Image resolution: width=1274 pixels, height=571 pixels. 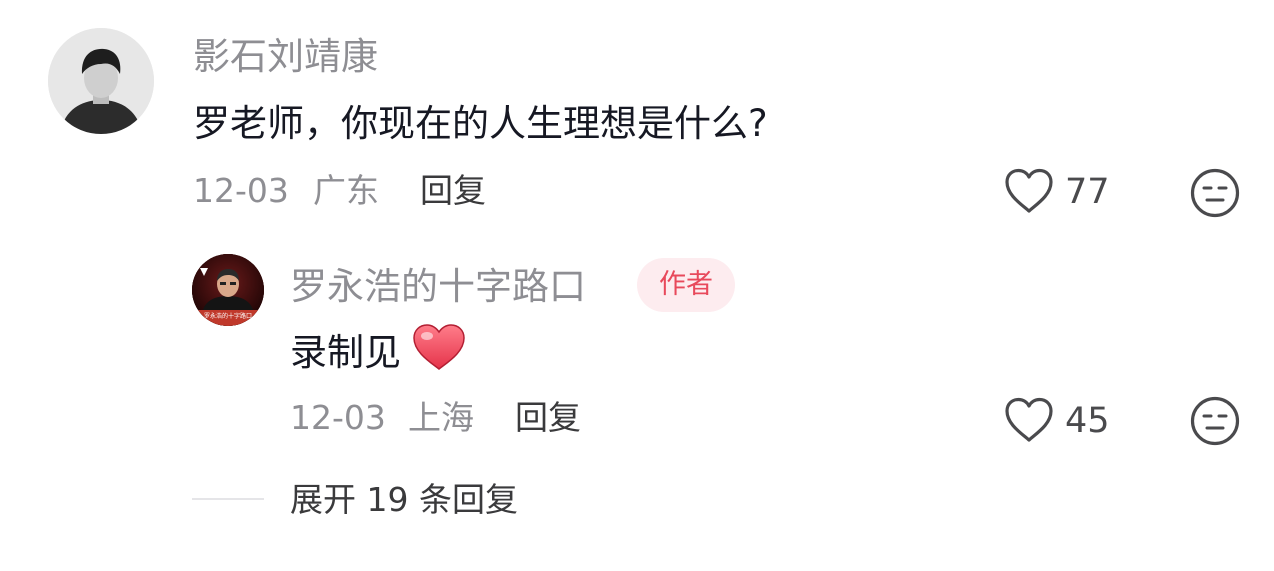 I want to click on like-count: 45, so click(x=1087, y=421).